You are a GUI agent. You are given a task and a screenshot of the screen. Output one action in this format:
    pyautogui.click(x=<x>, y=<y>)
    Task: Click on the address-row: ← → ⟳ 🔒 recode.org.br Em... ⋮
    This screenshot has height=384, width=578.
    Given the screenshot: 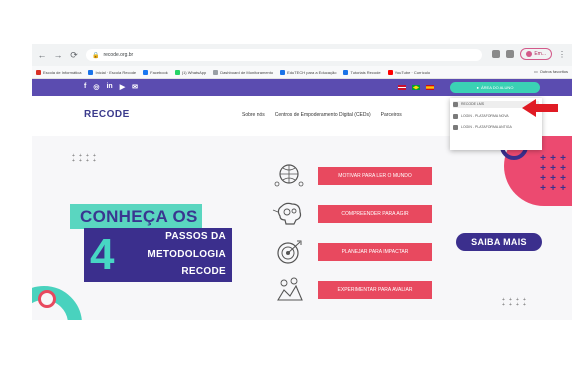 What is the action you would take?
    pyautogui.click(x=302, y=55)
    